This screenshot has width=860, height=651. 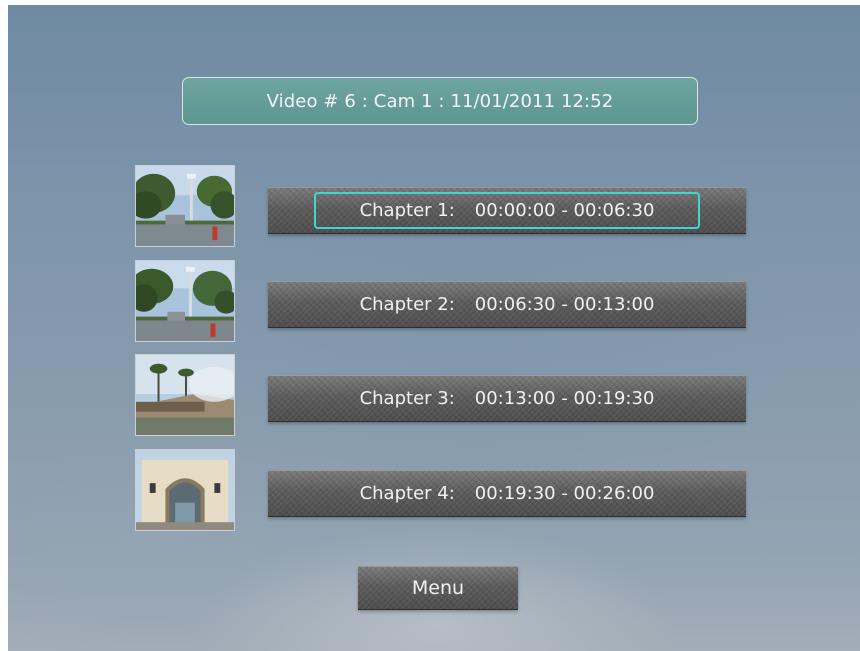 I want to click on chapter-4-button: Chapter 4: 00:19:30 - 00:26:00, so click(x=507, y=493).